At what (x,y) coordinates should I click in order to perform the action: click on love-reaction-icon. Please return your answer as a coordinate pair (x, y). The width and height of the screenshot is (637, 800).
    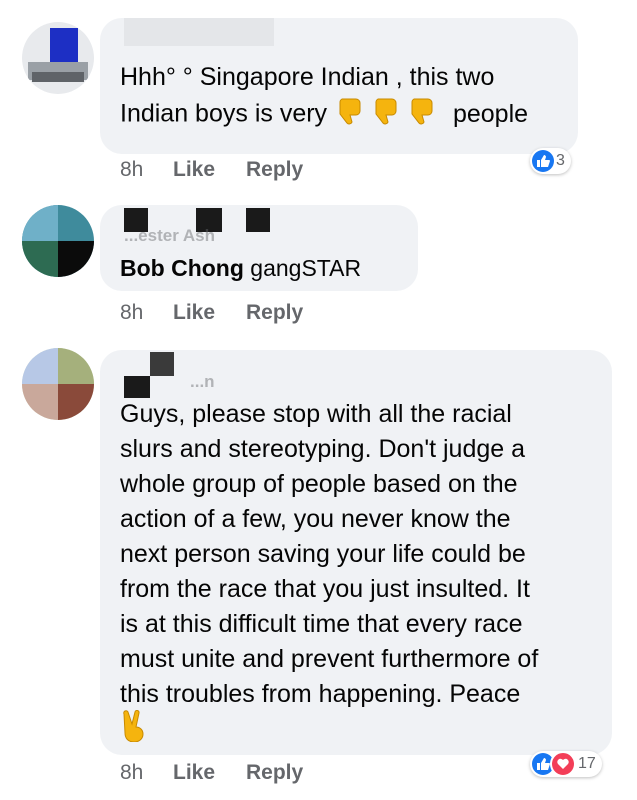
    Looking at the image, I should click on (563, 764).